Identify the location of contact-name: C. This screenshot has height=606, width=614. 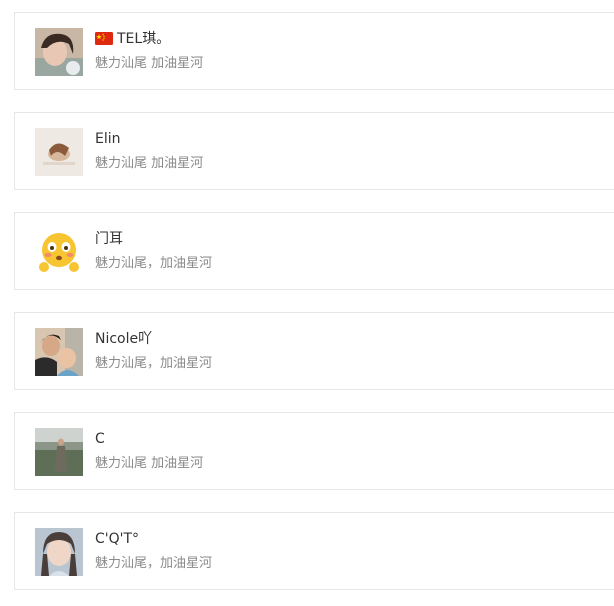
(100, 439).